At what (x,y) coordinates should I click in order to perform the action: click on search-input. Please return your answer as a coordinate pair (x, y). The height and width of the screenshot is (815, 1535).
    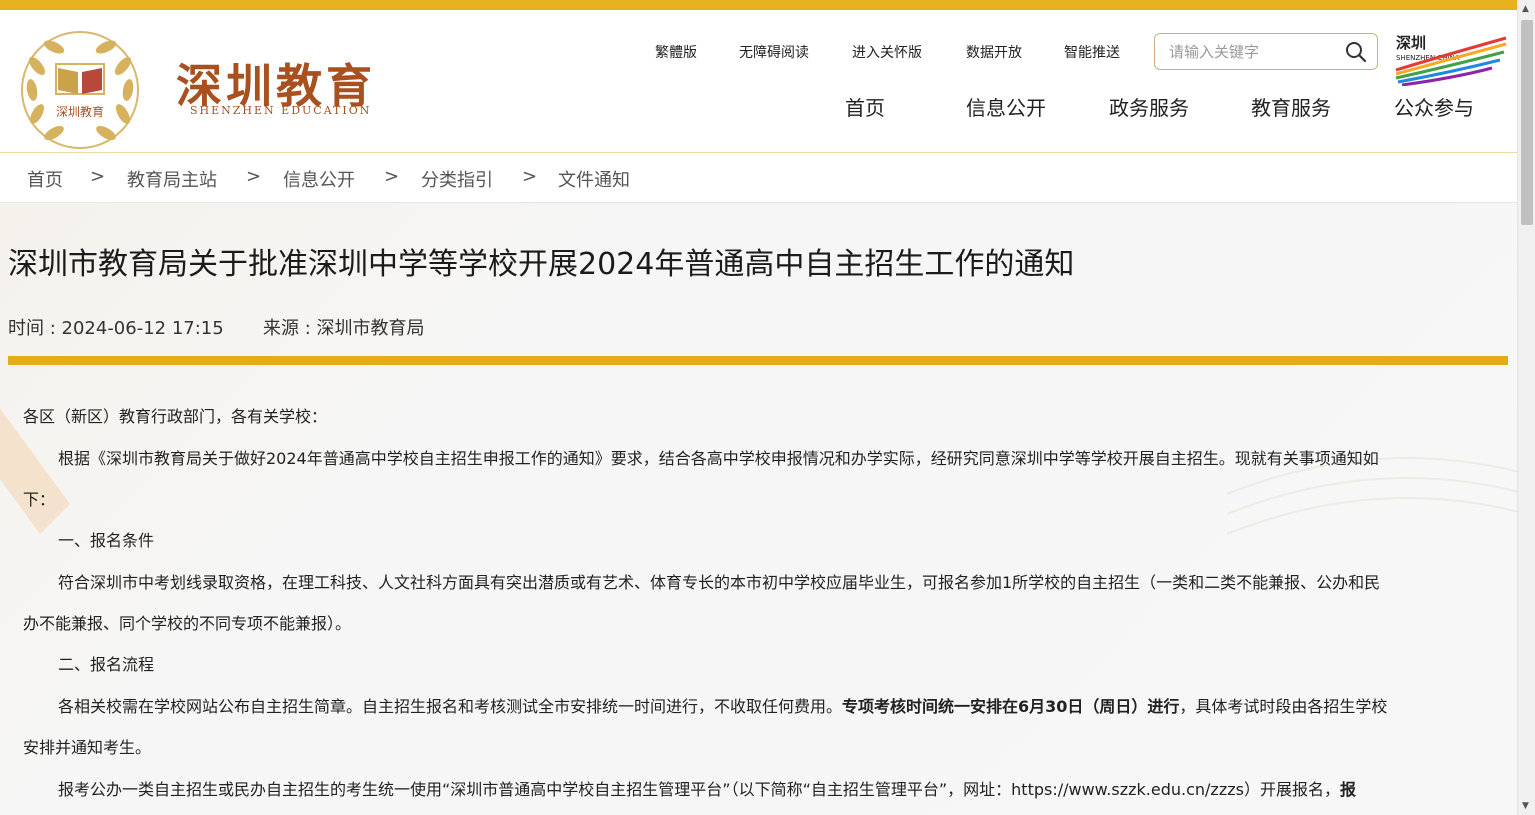
    Looking at the image, I should click on (1254, 52).